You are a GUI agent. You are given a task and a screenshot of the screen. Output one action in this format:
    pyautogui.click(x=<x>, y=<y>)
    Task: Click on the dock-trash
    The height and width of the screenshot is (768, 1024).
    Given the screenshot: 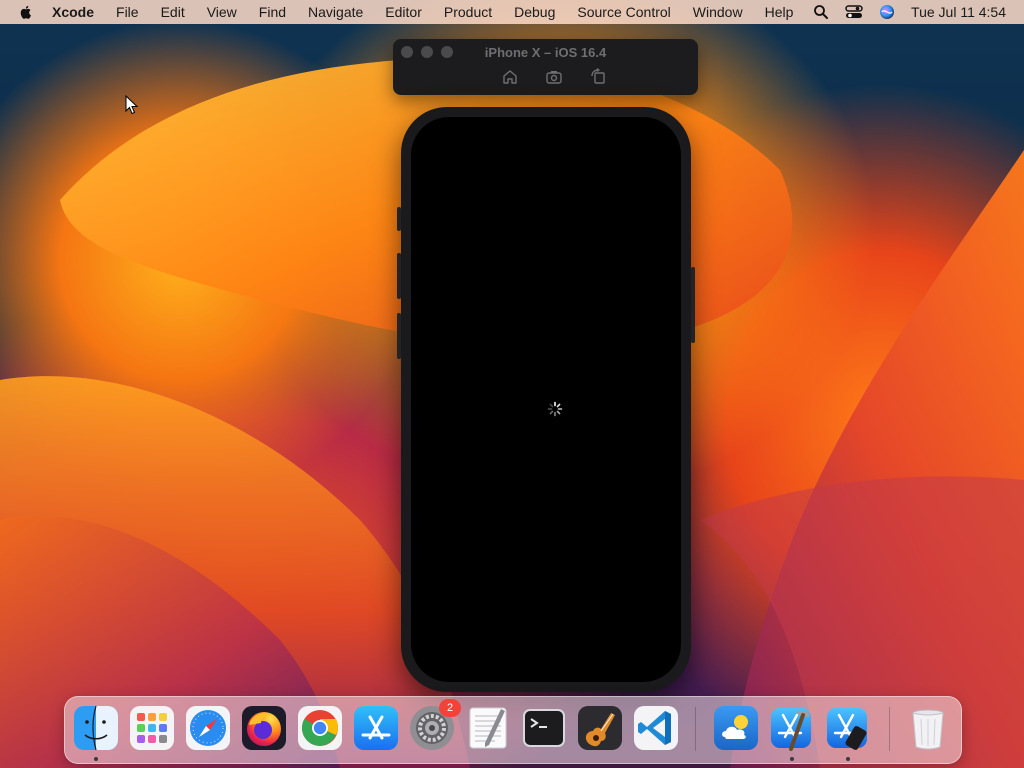 What is the action you would take?
    pyautogui.click(x=928, y=728)
    